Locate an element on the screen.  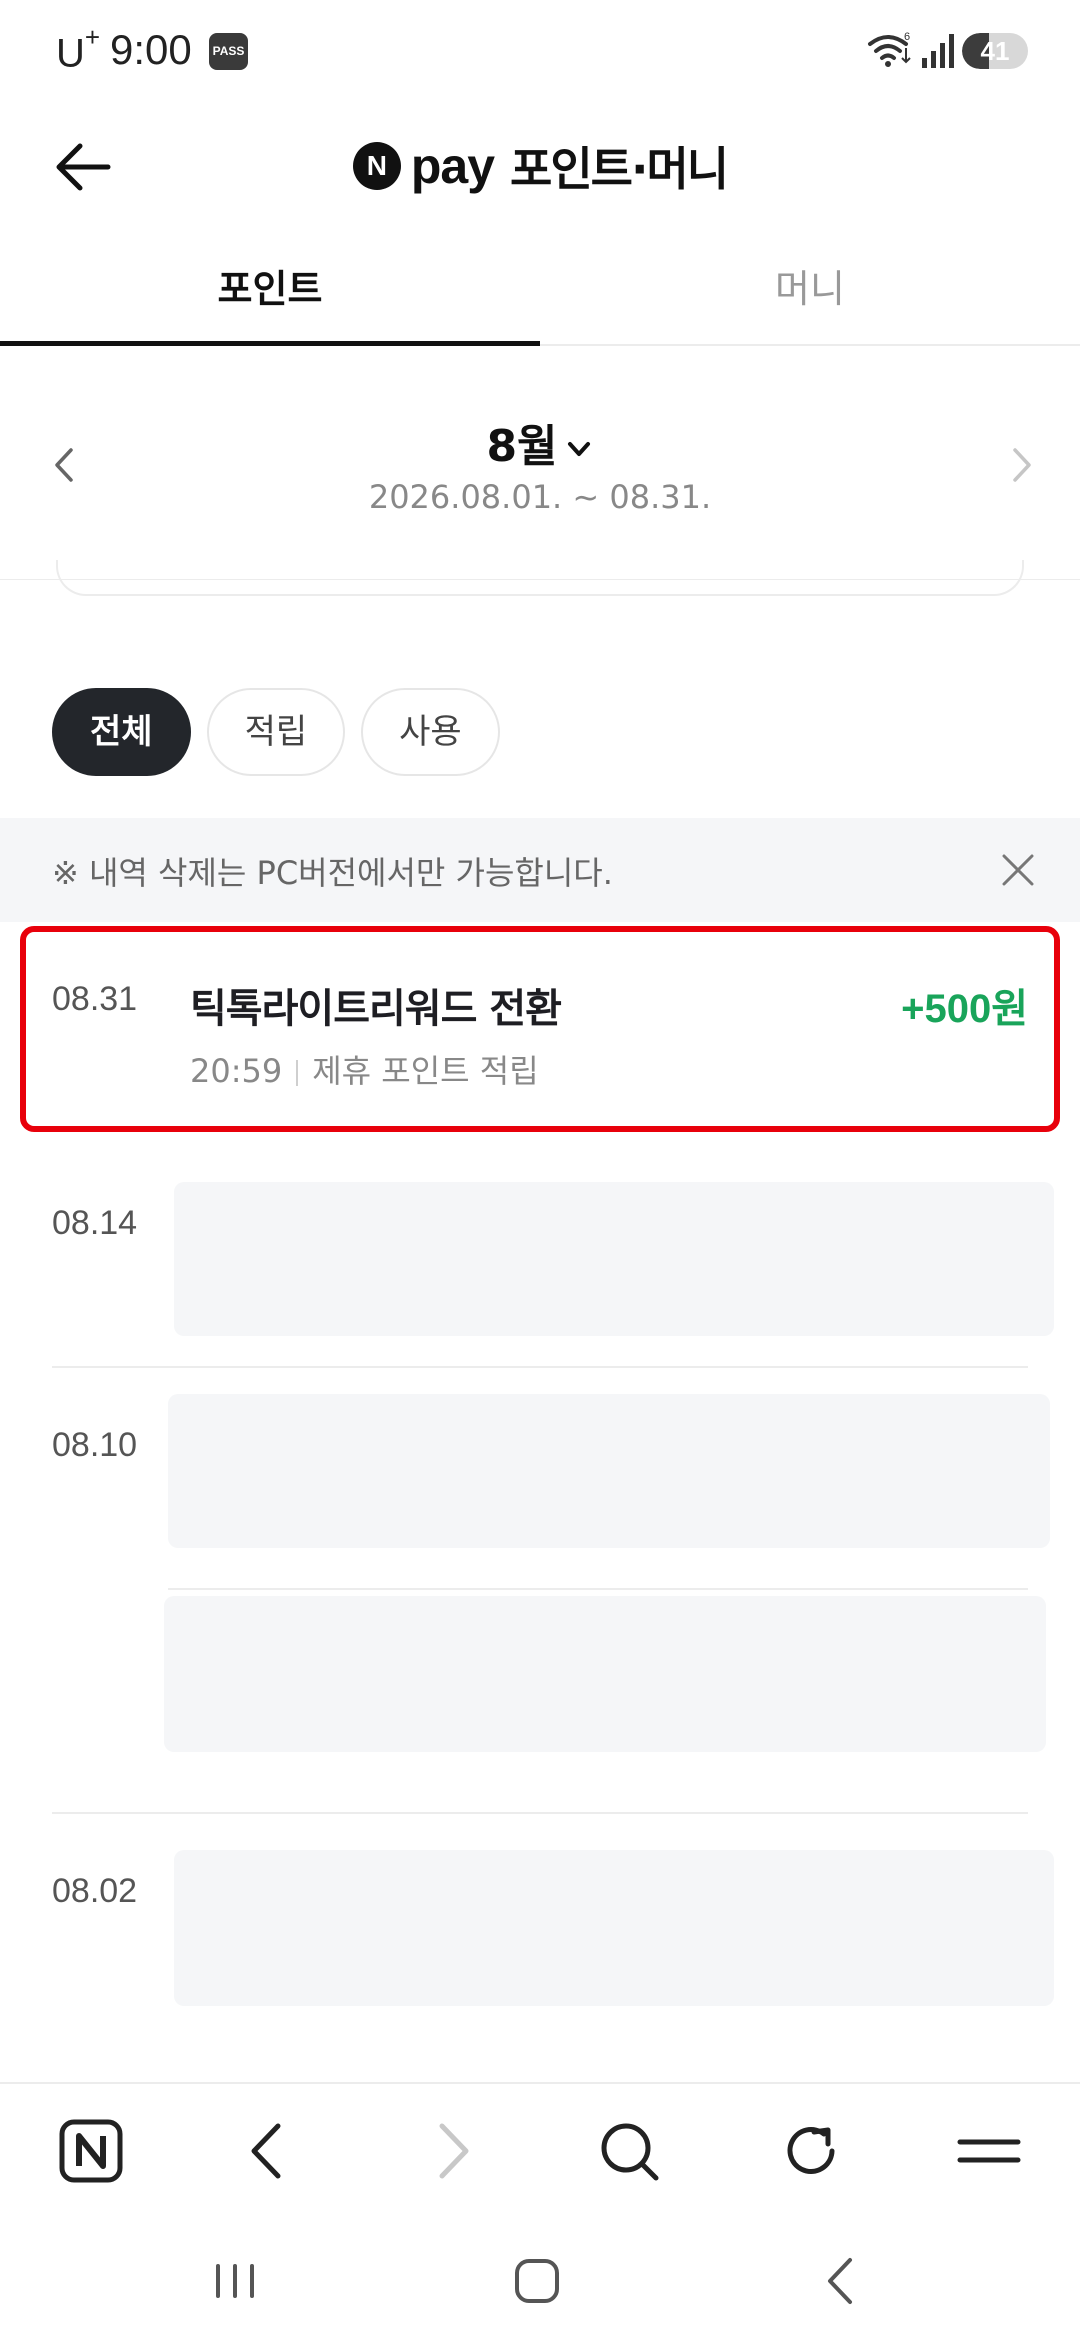
brand-title: N pay 포인트·머니 is located at coordinates (540, 166).